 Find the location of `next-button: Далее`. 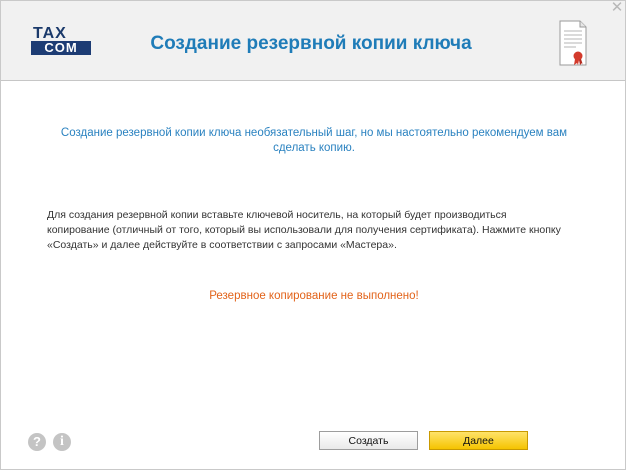

next-button: Далее is located at coordinates (478, 440).